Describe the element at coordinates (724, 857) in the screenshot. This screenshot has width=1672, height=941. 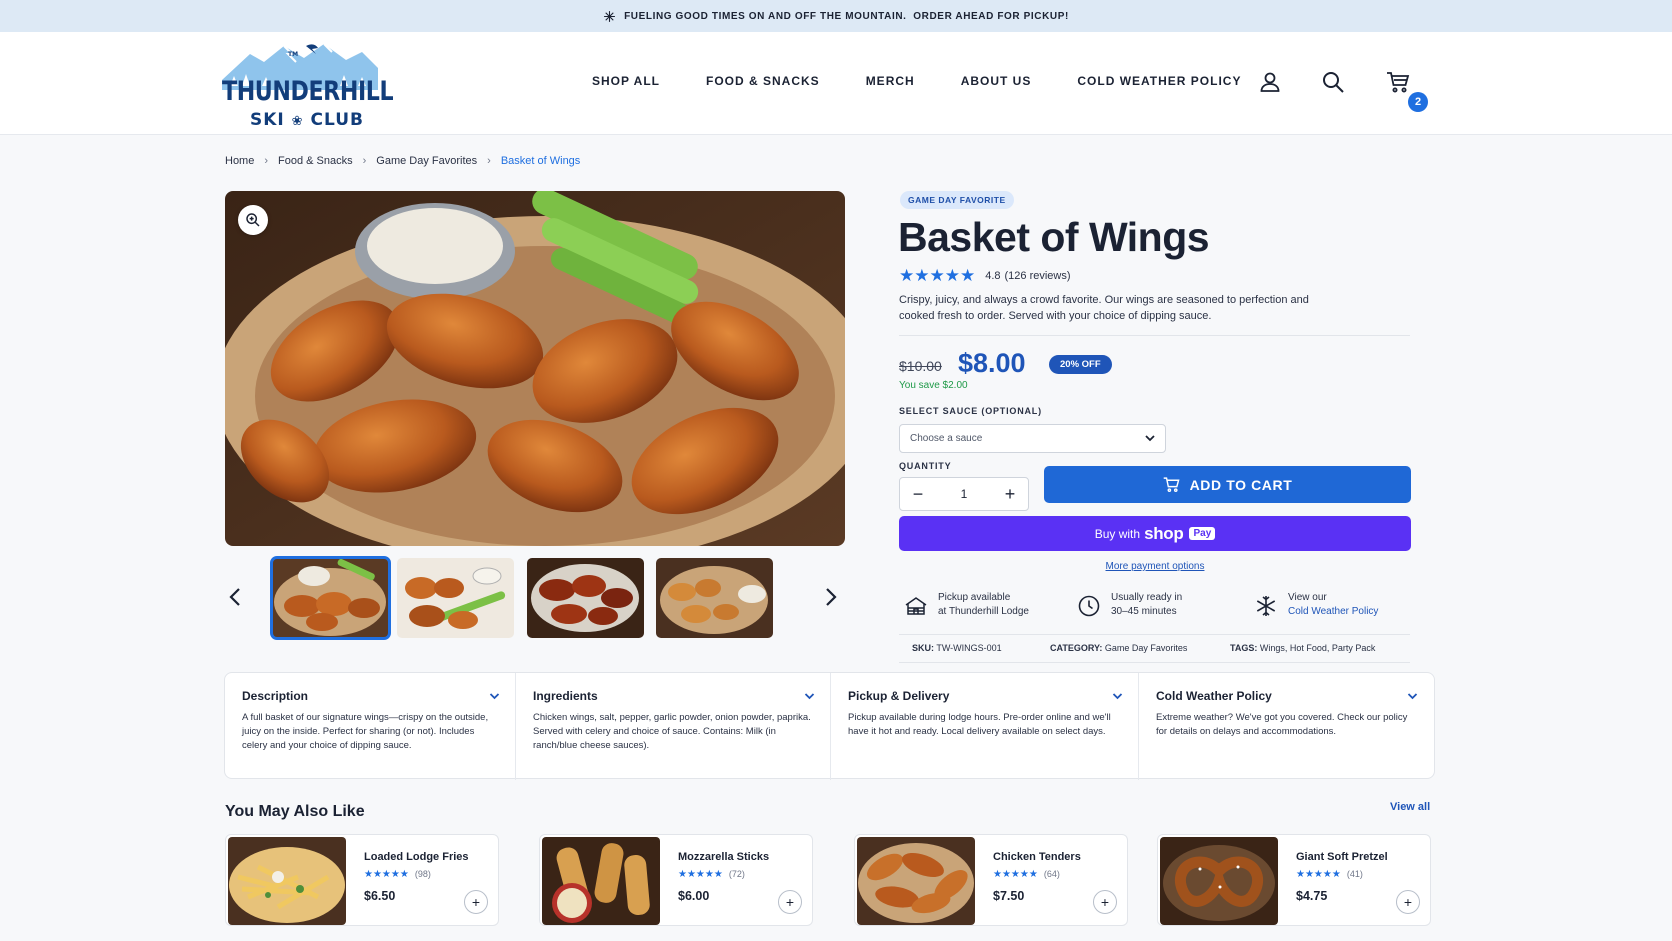
I see `recommendation-name: Mozzarella Sticks` at that location.